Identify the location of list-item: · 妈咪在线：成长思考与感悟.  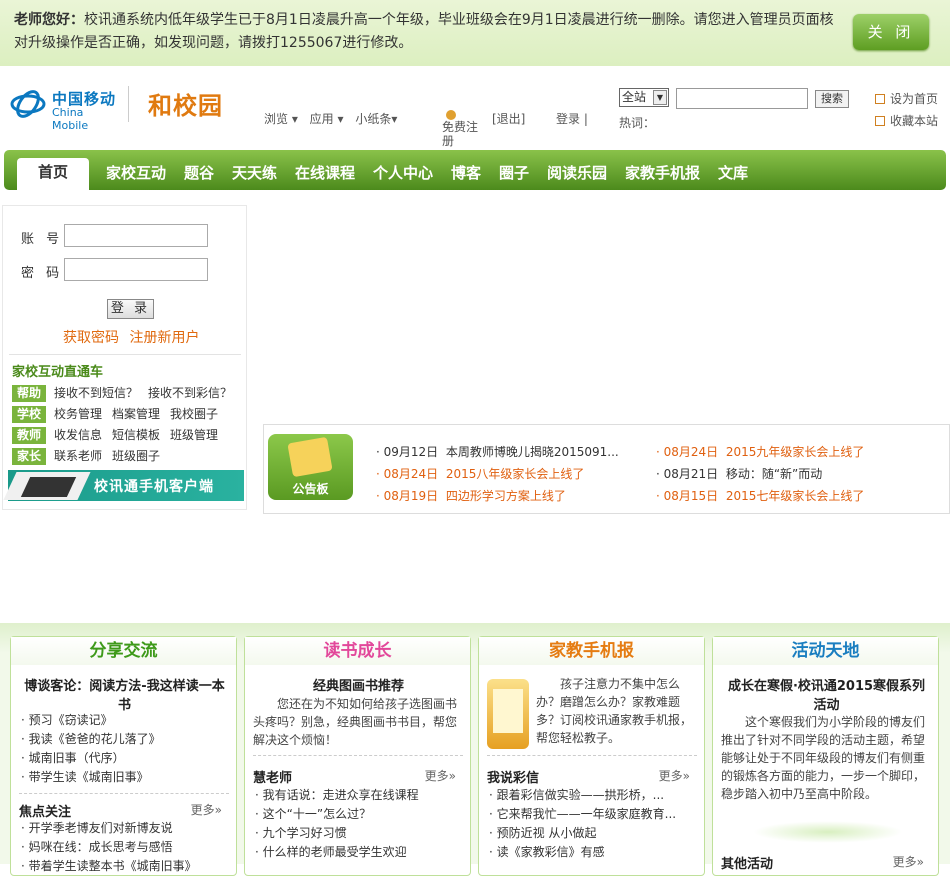
(109, 847).